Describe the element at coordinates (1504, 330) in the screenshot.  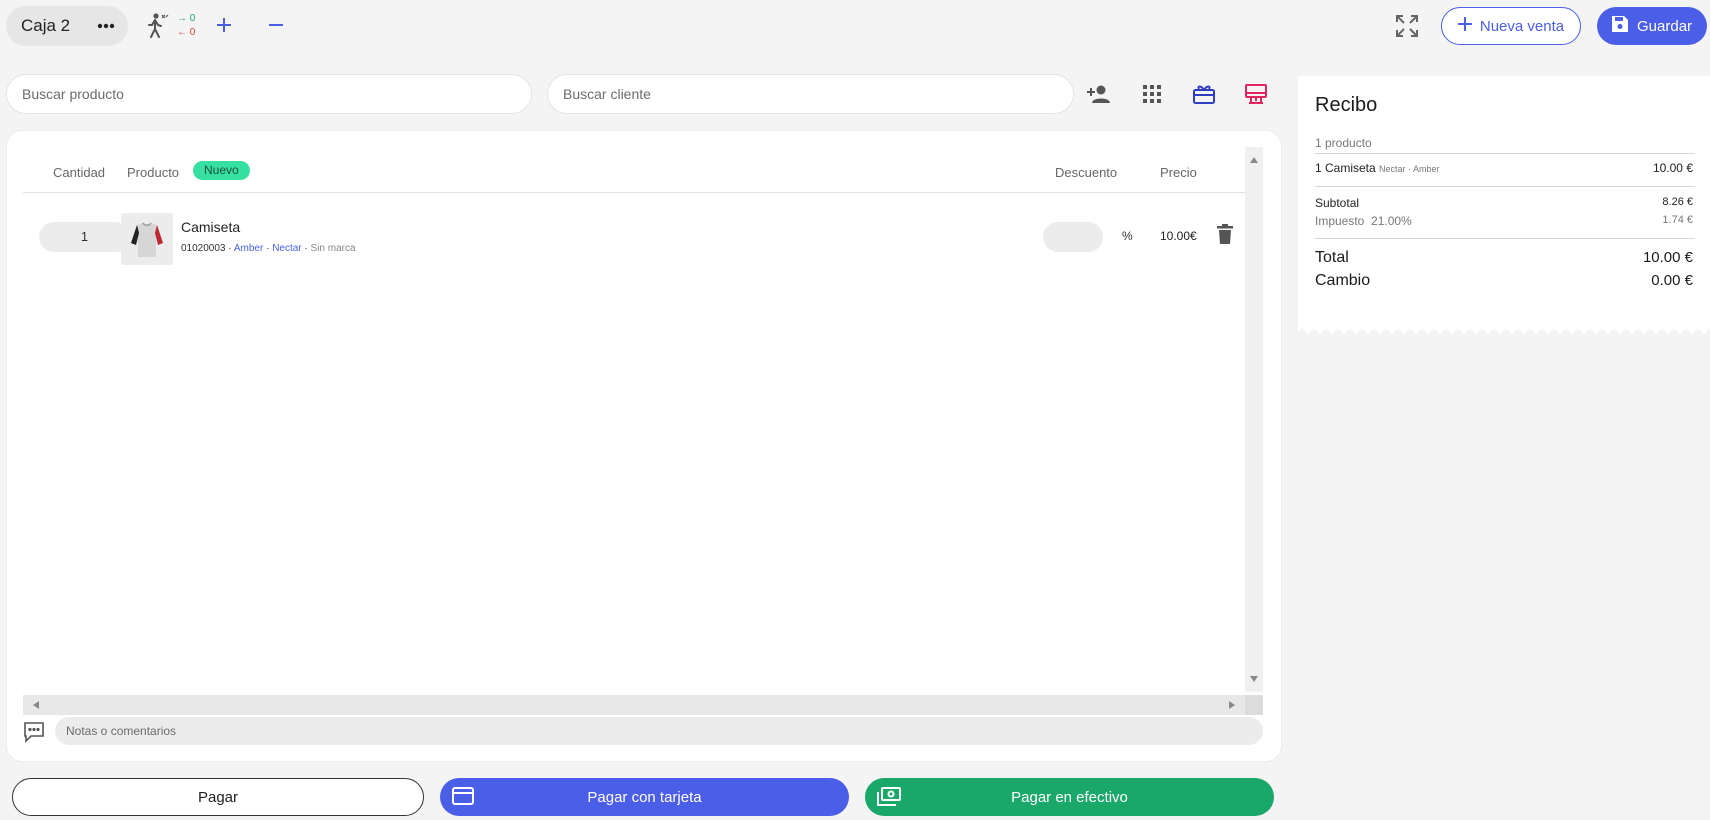
I see `receipt-torn-edge` at that location.